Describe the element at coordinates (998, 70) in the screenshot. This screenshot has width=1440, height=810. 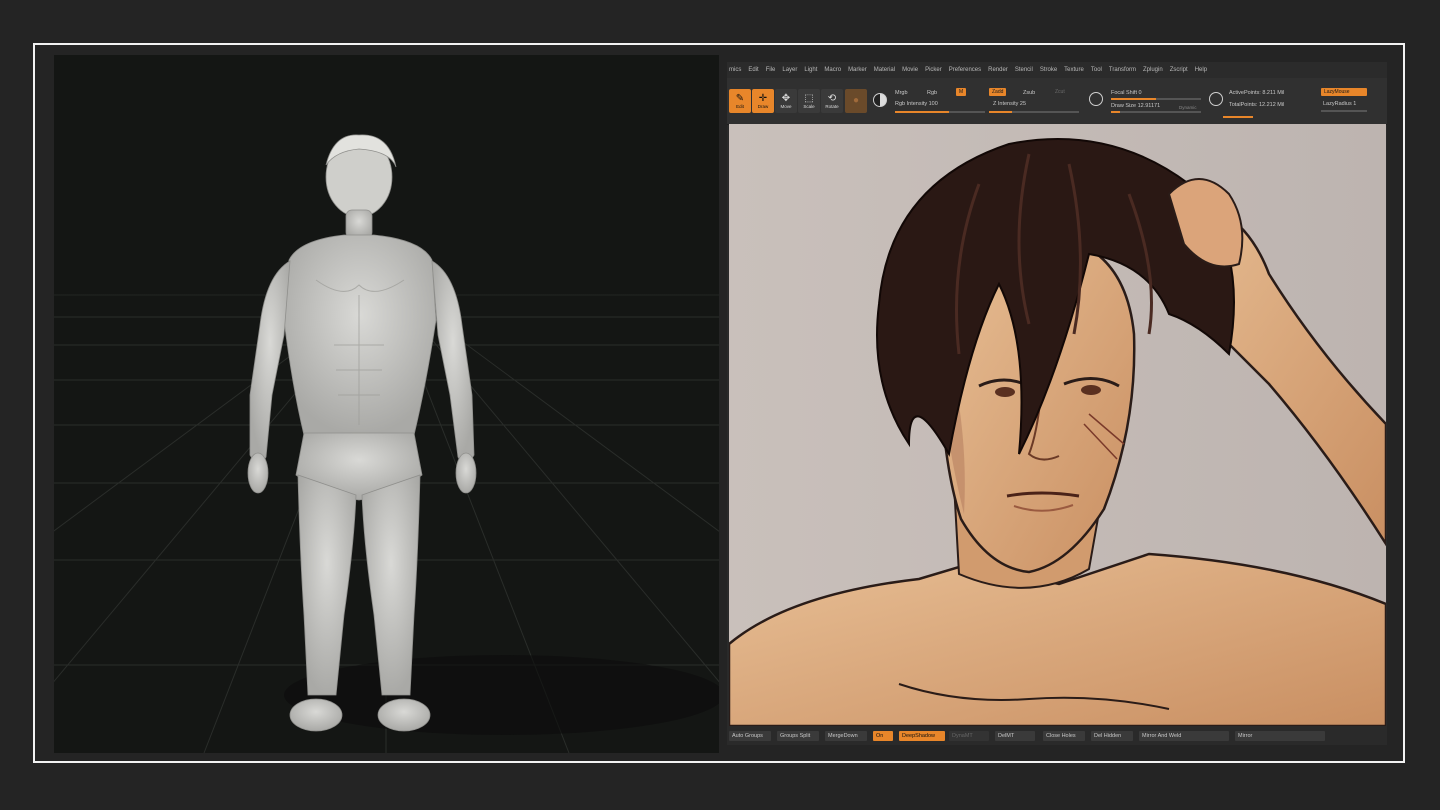
I see `menu-item-render: Render` at that location.